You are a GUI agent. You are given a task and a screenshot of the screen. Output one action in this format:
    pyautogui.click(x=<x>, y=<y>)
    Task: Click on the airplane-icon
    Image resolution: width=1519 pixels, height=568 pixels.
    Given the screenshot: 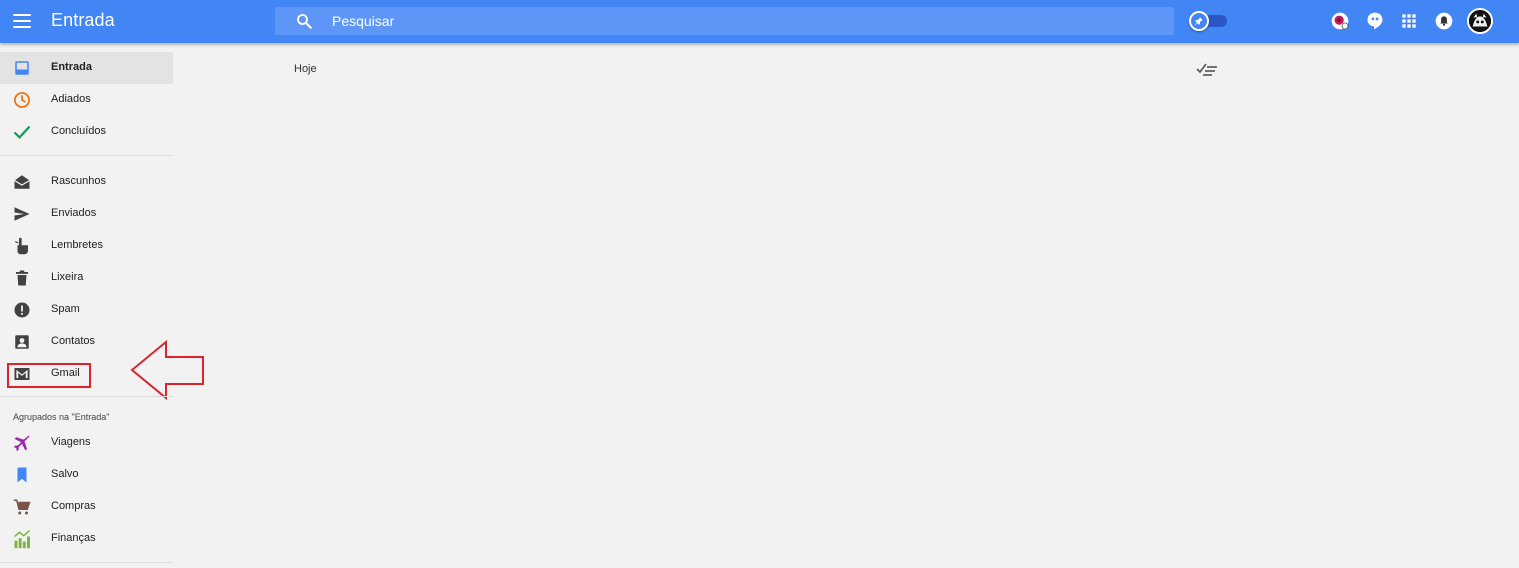 What is the action you would take?
    pyautogui.click(x=22, y=443)
    